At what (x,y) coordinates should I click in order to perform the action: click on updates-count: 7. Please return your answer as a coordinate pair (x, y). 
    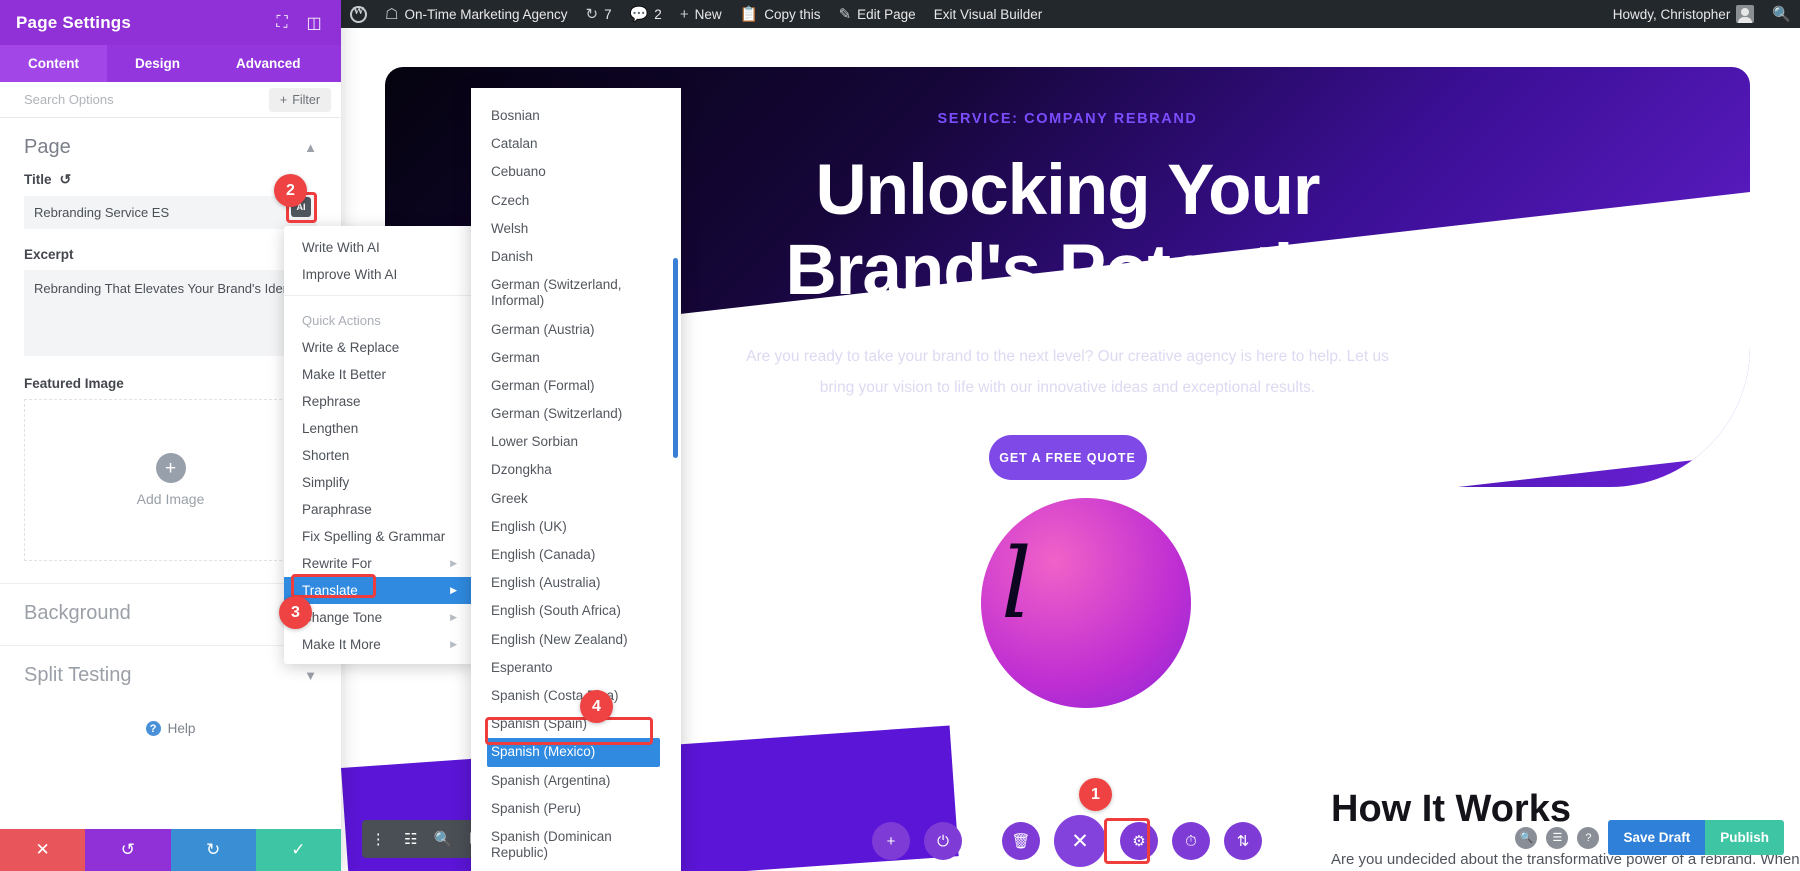
    Looking at the image, I should click on (608, 14).